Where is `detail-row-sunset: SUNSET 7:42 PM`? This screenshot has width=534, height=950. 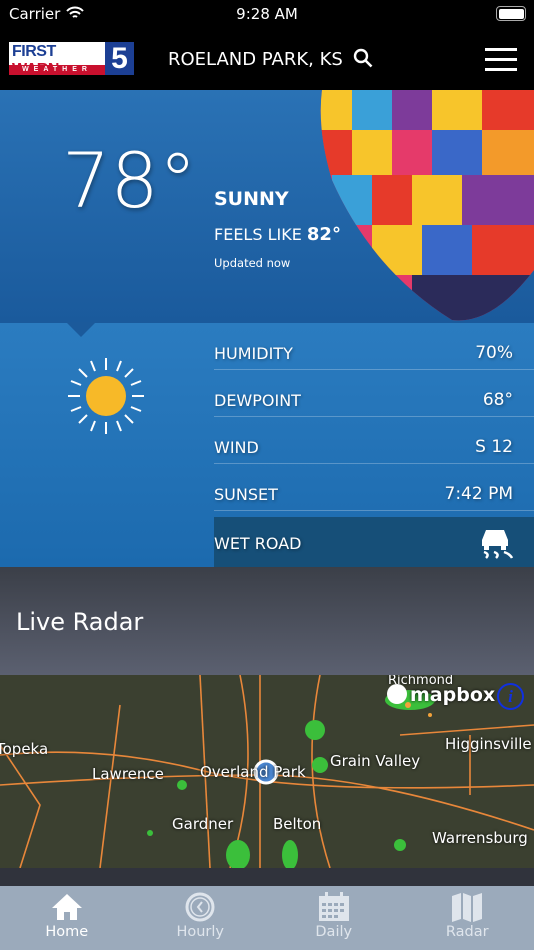
detail-row-sunset: SUNSET 7:42 PM is located at coordinates (374, 487).